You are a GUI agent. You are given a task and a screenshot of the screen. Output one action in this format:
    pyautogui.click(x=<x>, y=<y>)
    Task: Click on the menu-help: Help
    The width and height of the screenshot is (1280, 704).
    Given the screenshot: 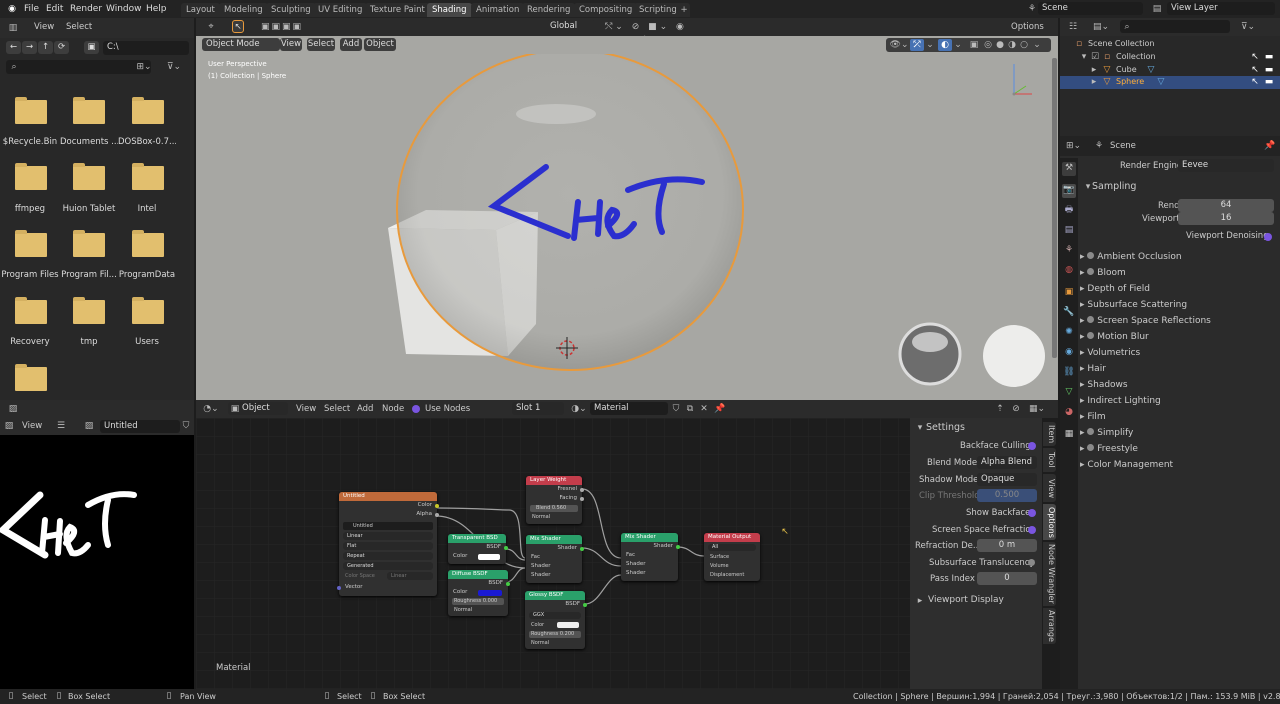 What is the action you would take?
    pyautogui.click(x=156, y=9)
    